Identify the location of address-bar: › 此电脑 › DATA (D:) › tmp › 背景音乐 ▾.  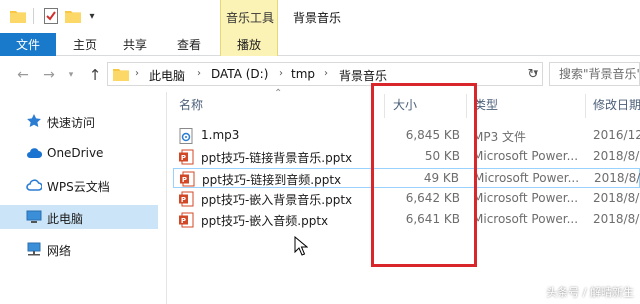
(325, 74).